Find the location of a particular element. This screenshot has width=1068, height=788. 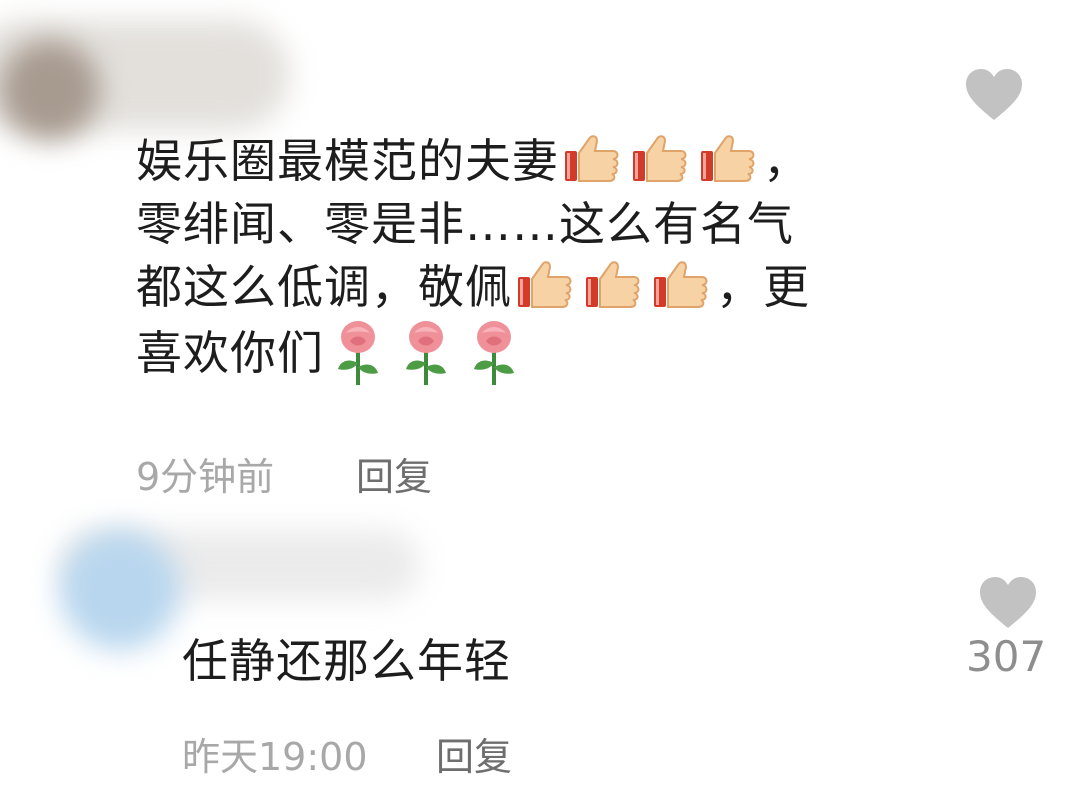

comment-timestamp: 9分钟前 is located at coordinates (205, 477).